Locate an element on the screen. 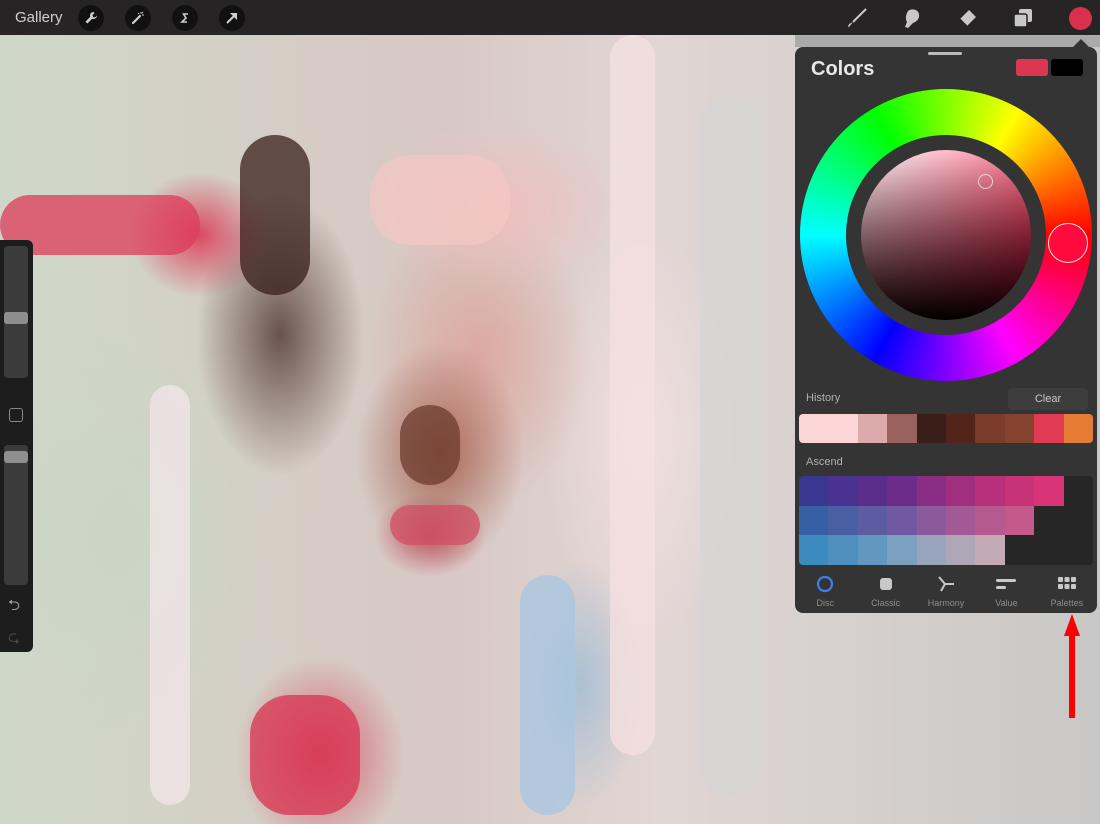 The width and height of the screenshot is (1100, 824). brush-size-thumb is located at coordinates (16, 318).